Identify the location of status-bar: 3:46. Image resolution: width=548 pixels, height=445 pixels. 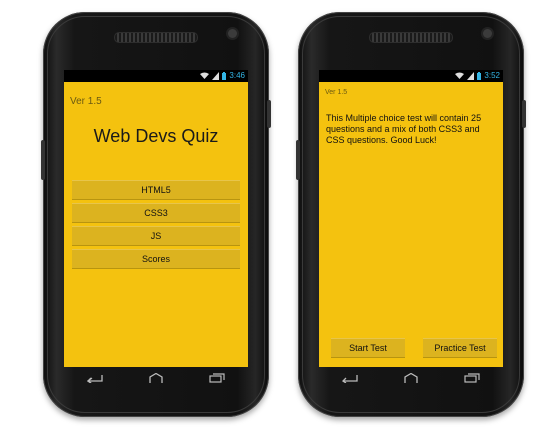
(156, 76).